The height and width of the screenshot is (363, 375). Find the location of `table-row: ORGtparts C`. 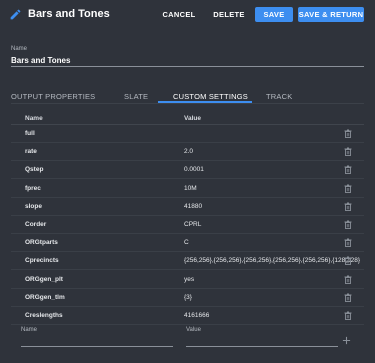

table-row: ORGtparts C is located at coordinates (187, 243).